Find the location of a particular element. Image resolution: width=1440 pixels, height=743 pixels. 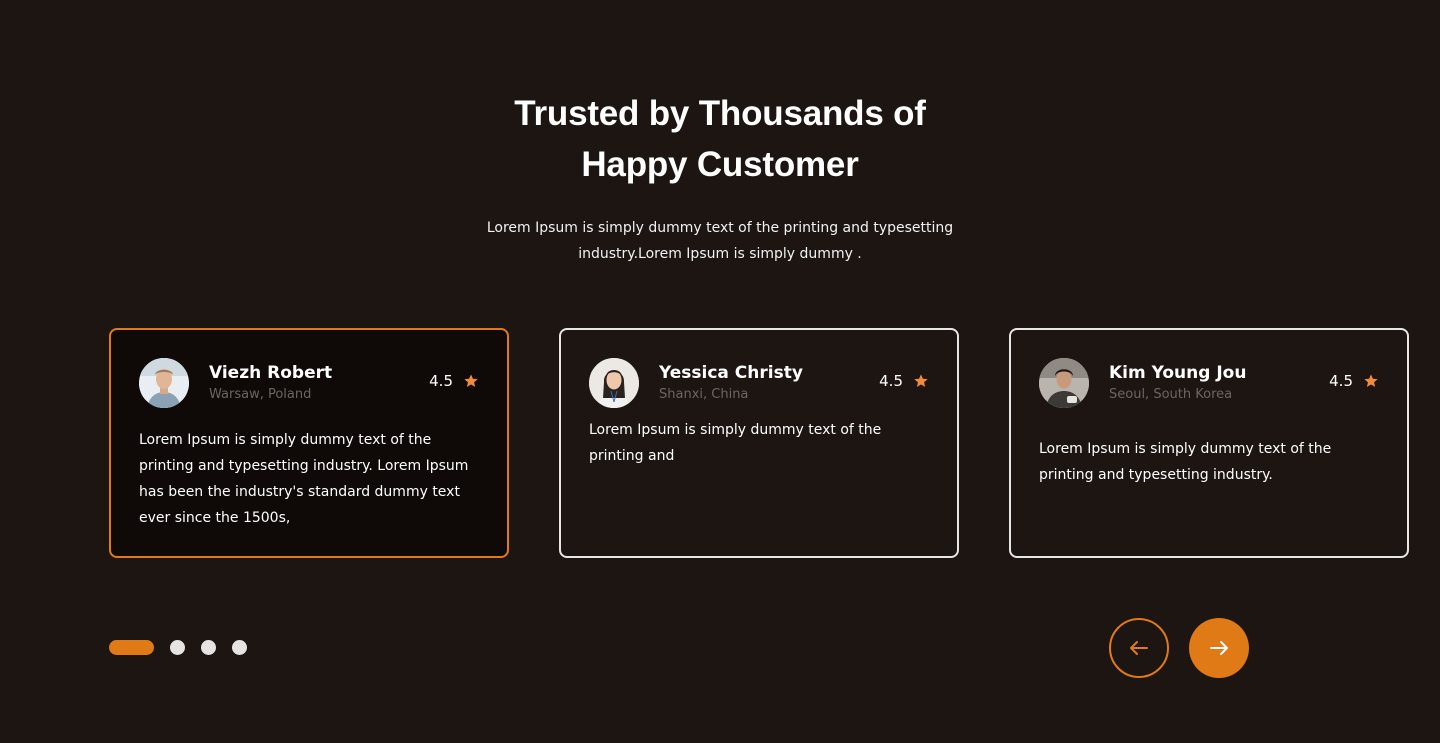

customer-location: Seoul, South Korea is located at coordinates (1171, 394).